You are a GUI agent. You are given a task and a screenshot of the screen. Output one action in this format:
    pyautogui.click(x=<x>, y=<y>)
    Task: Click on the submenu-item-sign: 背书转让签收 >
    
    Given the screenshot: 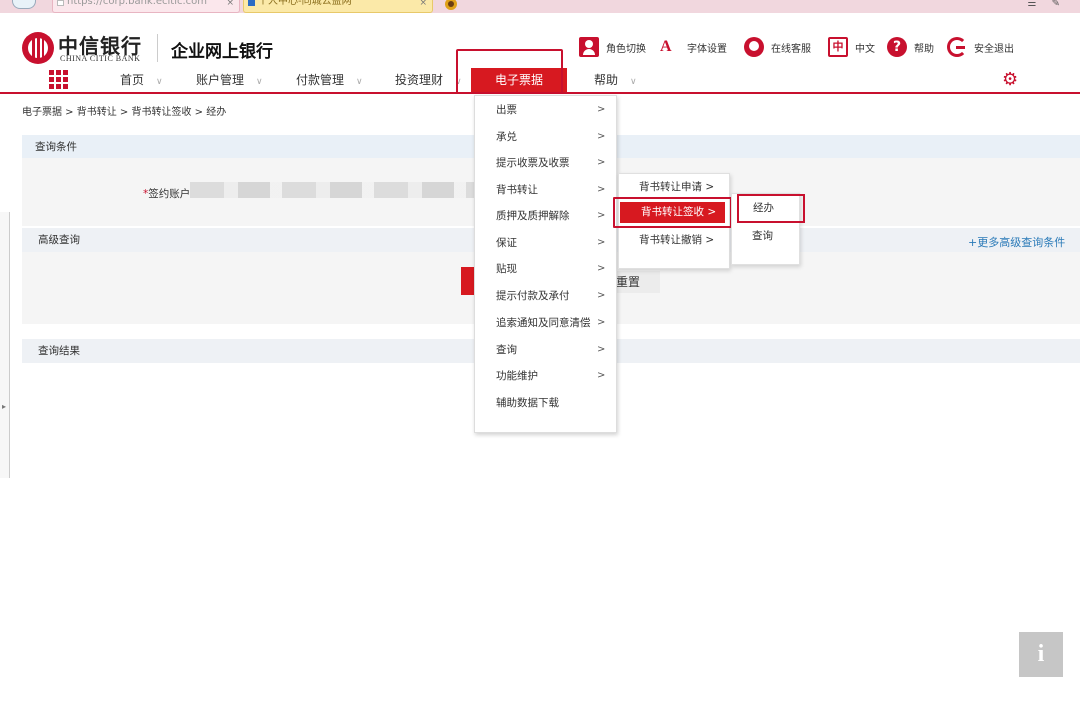 What is the action you would take?
    pyautogui.click(x=672, y=212)
    